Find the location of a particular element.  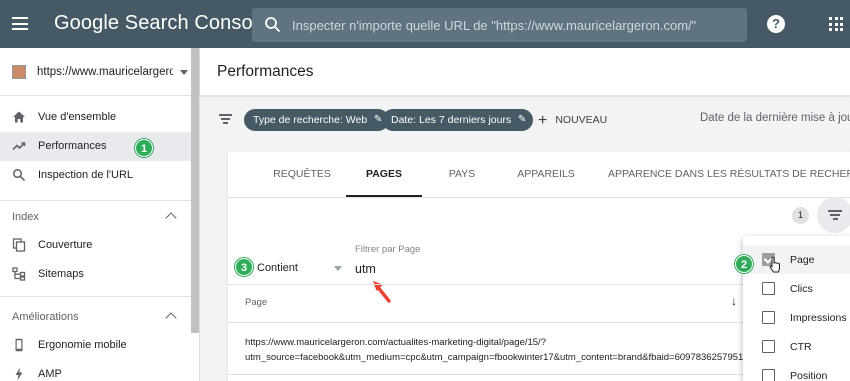

sidebar-item-mobile-usability: Ergonomie mobile is located at coordinates (96, 345).